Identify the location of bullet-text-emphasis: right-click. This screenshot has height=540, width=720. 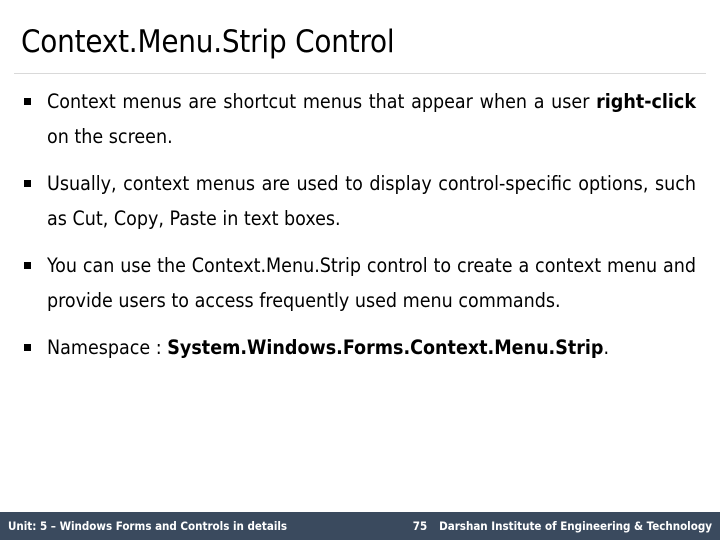
(646, 101).